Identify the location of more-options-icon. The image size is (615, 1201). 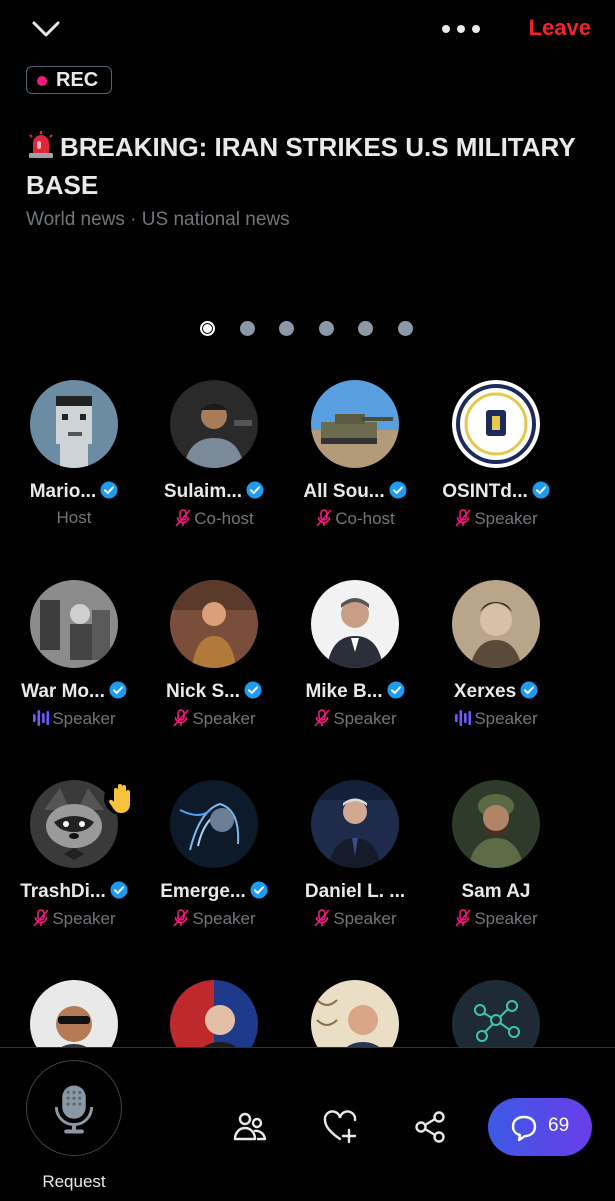
(461, 29).